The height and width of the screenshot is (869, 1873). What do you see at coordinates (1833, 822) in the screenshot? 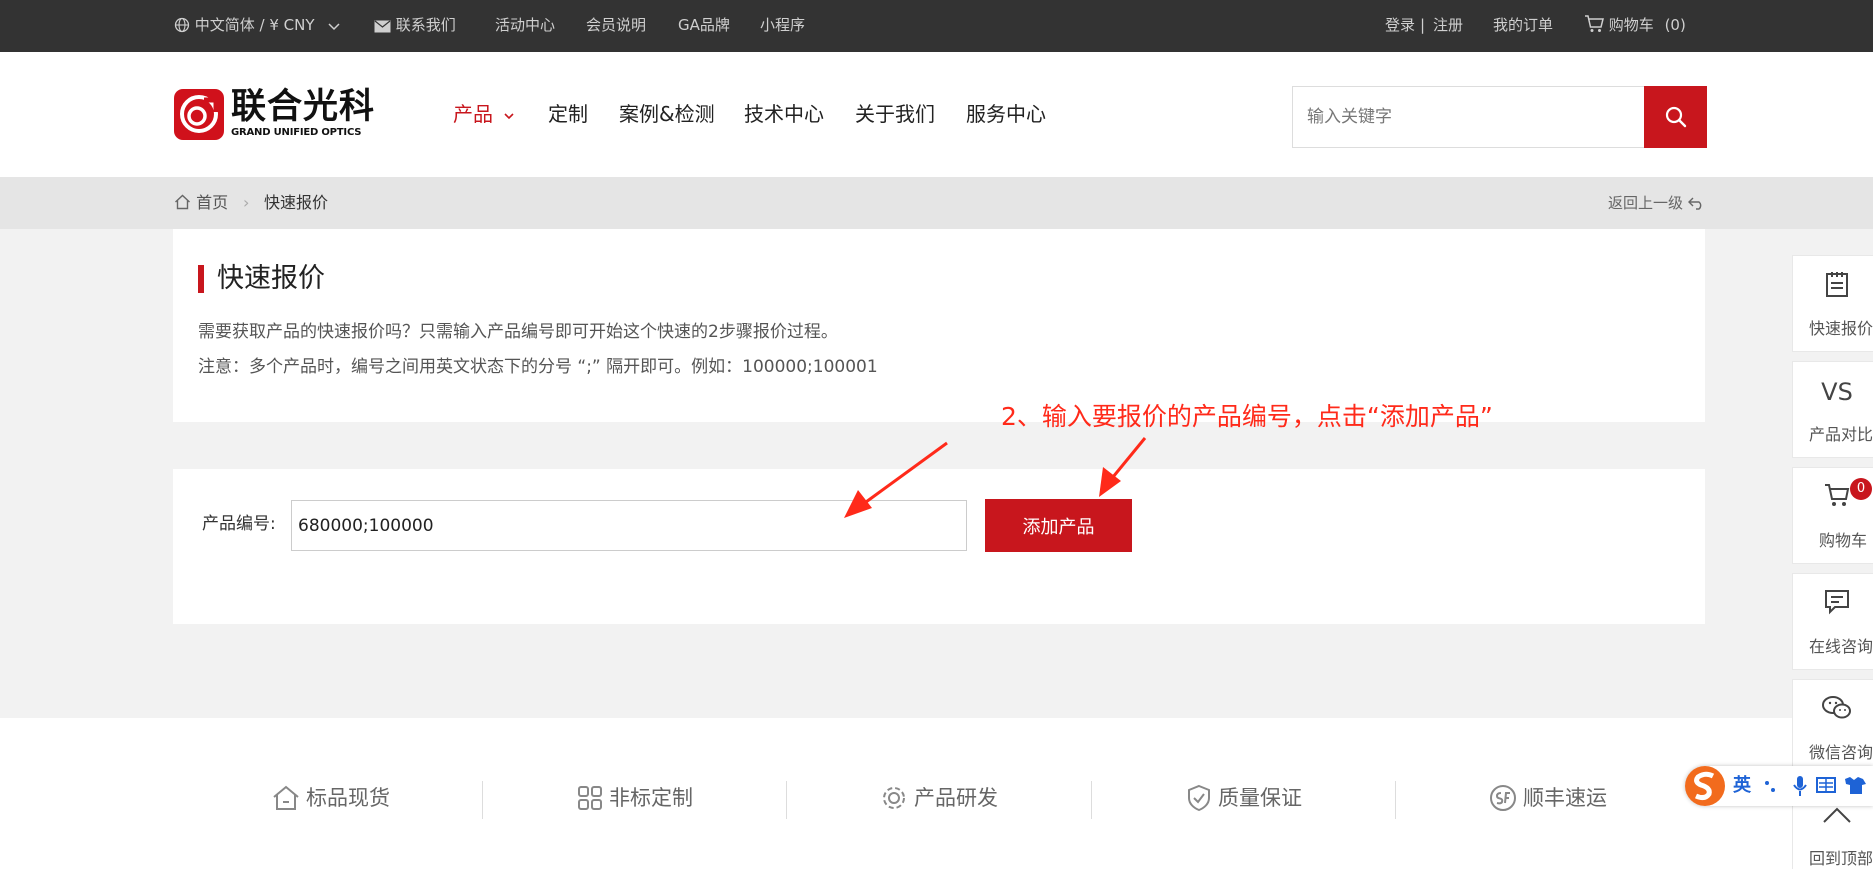
I see `chevron-up-icon` at bounding box center [1833, 822].